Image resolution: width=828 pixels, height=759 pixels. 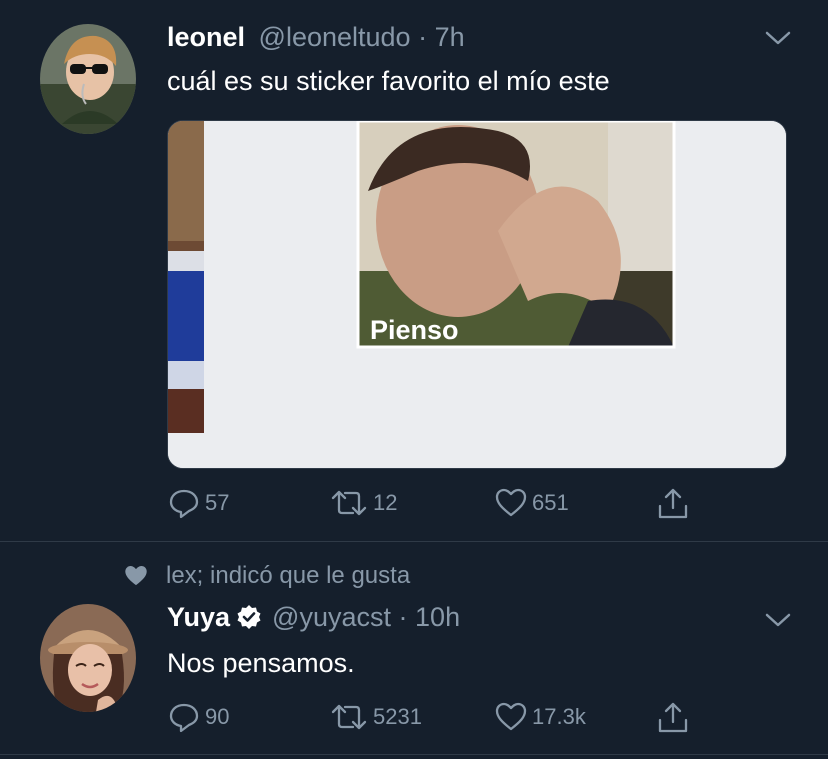 I want to click on tweet-actions: 90 5231 17.3k, so click(x=437, y=720).